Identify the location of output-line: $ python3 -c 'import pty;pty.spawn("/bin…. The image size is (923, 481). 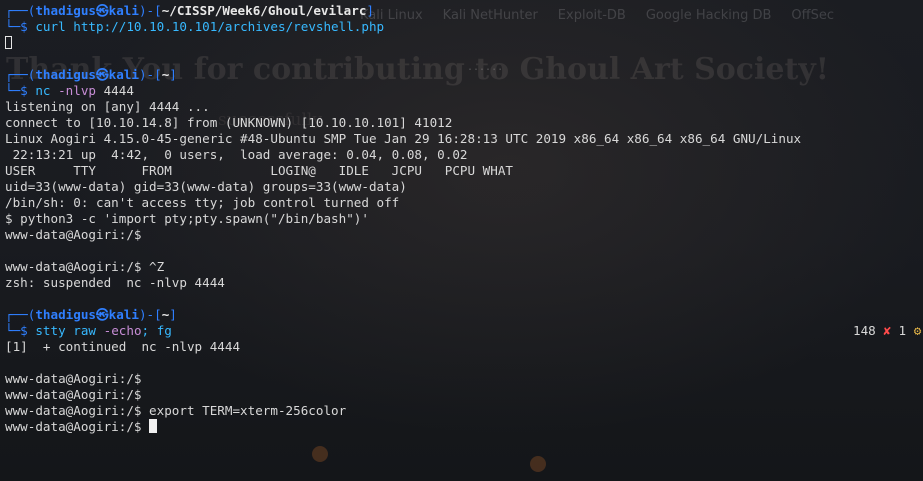
(187, 218).